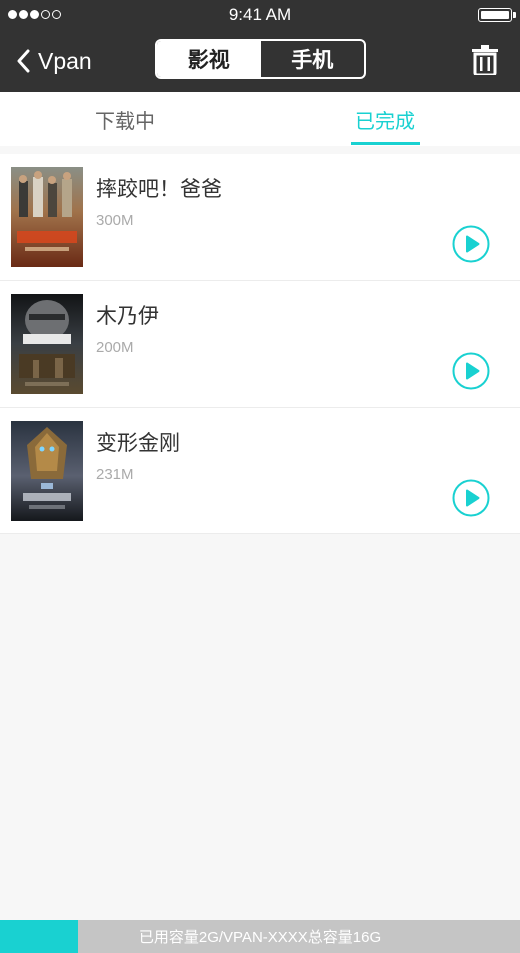 The width and height of the screenshot is (520, 953). What do you see at coordinates (385, 143) in the screenshot?
I see `active-tab-indicator` at bounding box center [385, 143].